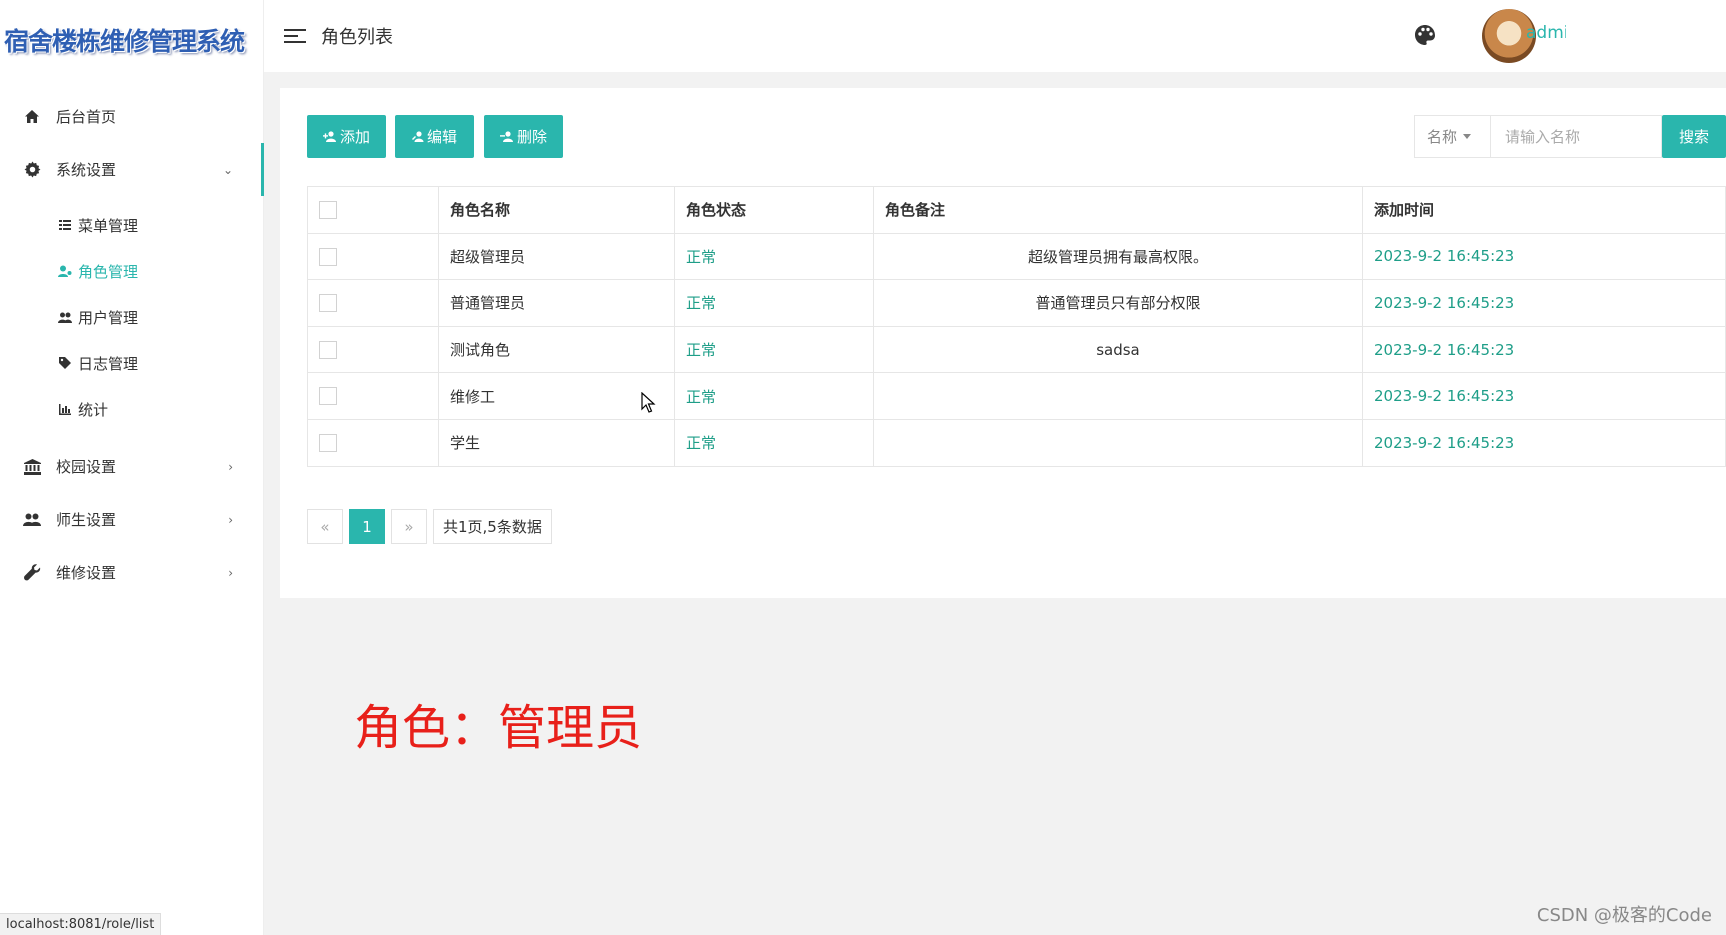 This screenshot has height=935, width=1726. I want to click on table-row: 学生 正常 2023-9-2 16:45:23, so click(1016, 442).